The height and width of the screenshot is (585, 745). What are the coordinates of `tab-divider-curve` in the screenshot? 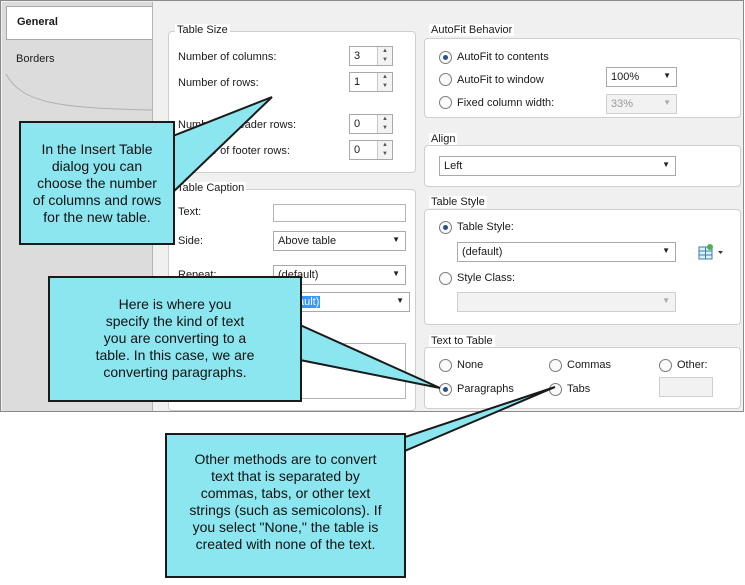 It's located at (78, 92).